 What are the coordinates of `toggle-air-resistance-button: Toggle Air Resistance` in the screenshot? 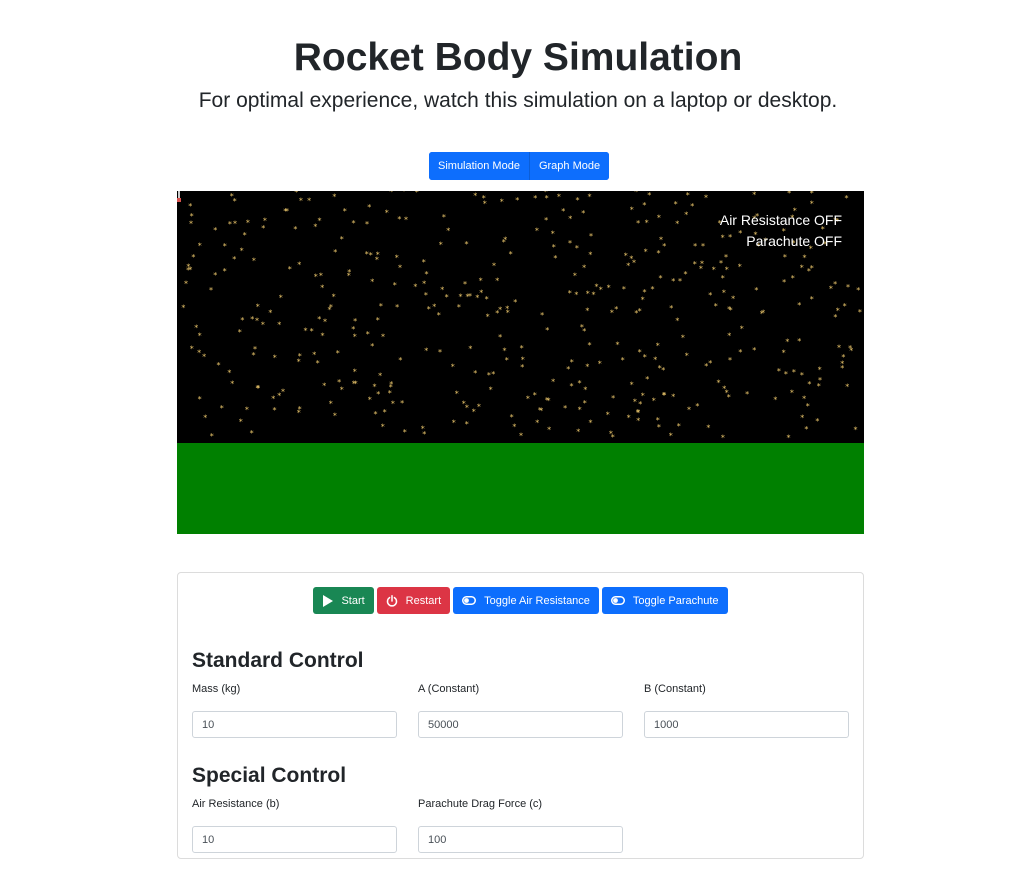 It's located at (526, 600).